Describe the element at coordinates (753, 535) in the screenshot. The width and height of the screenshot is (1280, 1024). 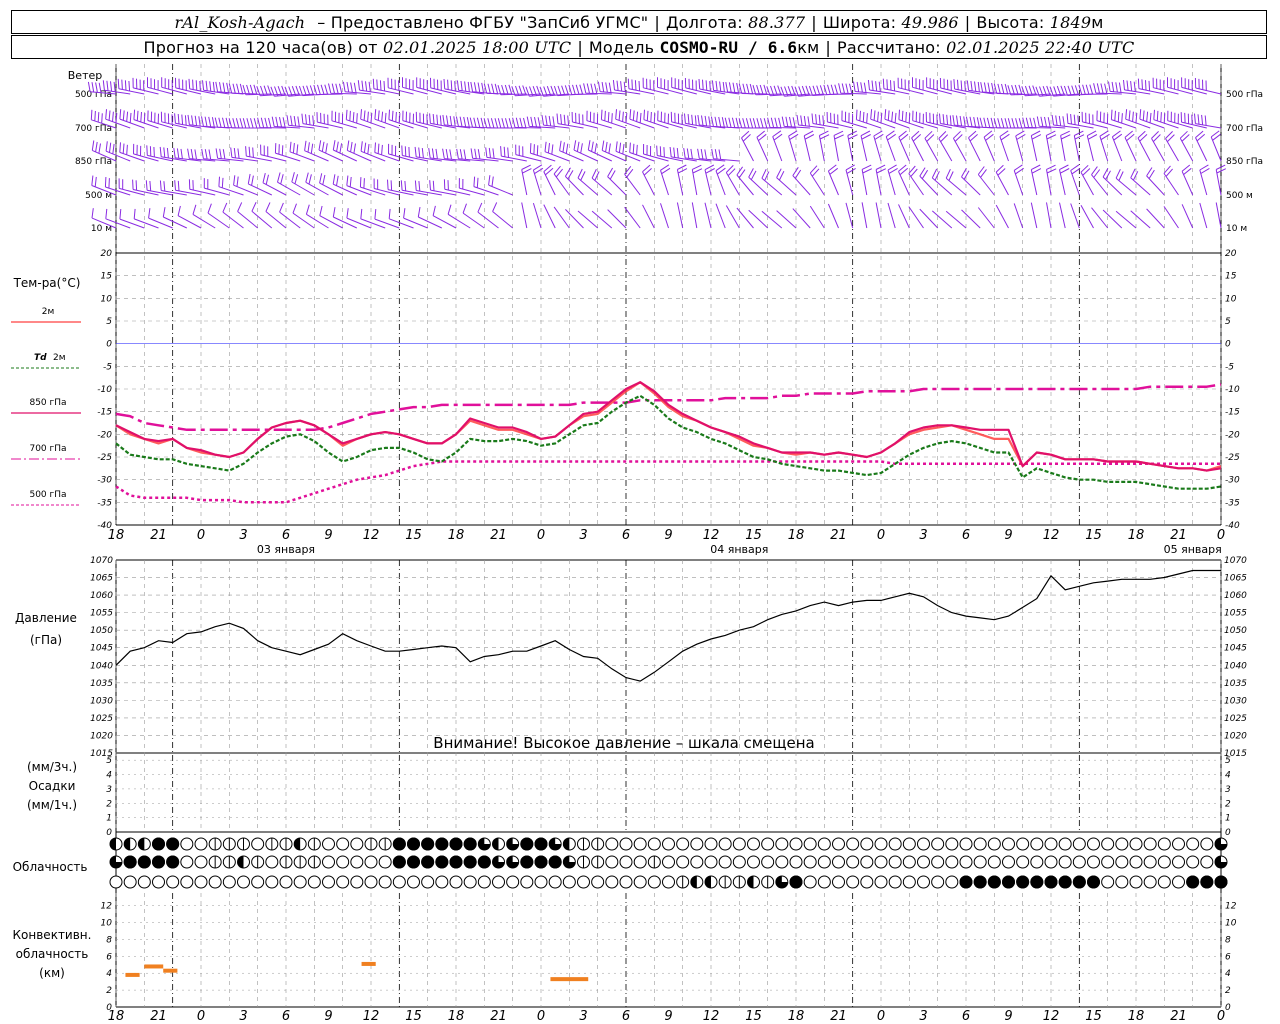
I see `time-tick-label: 15` at that location.